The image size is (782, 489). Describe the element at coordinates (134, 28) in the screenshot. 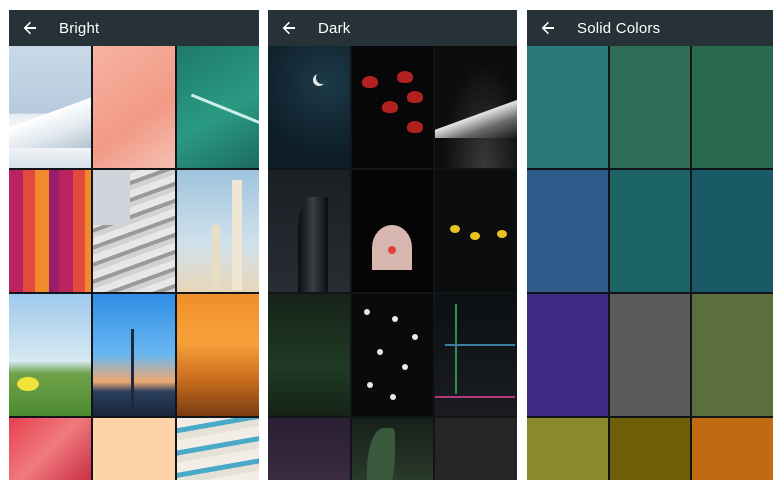

I see `app-bar: Bright` at that location.